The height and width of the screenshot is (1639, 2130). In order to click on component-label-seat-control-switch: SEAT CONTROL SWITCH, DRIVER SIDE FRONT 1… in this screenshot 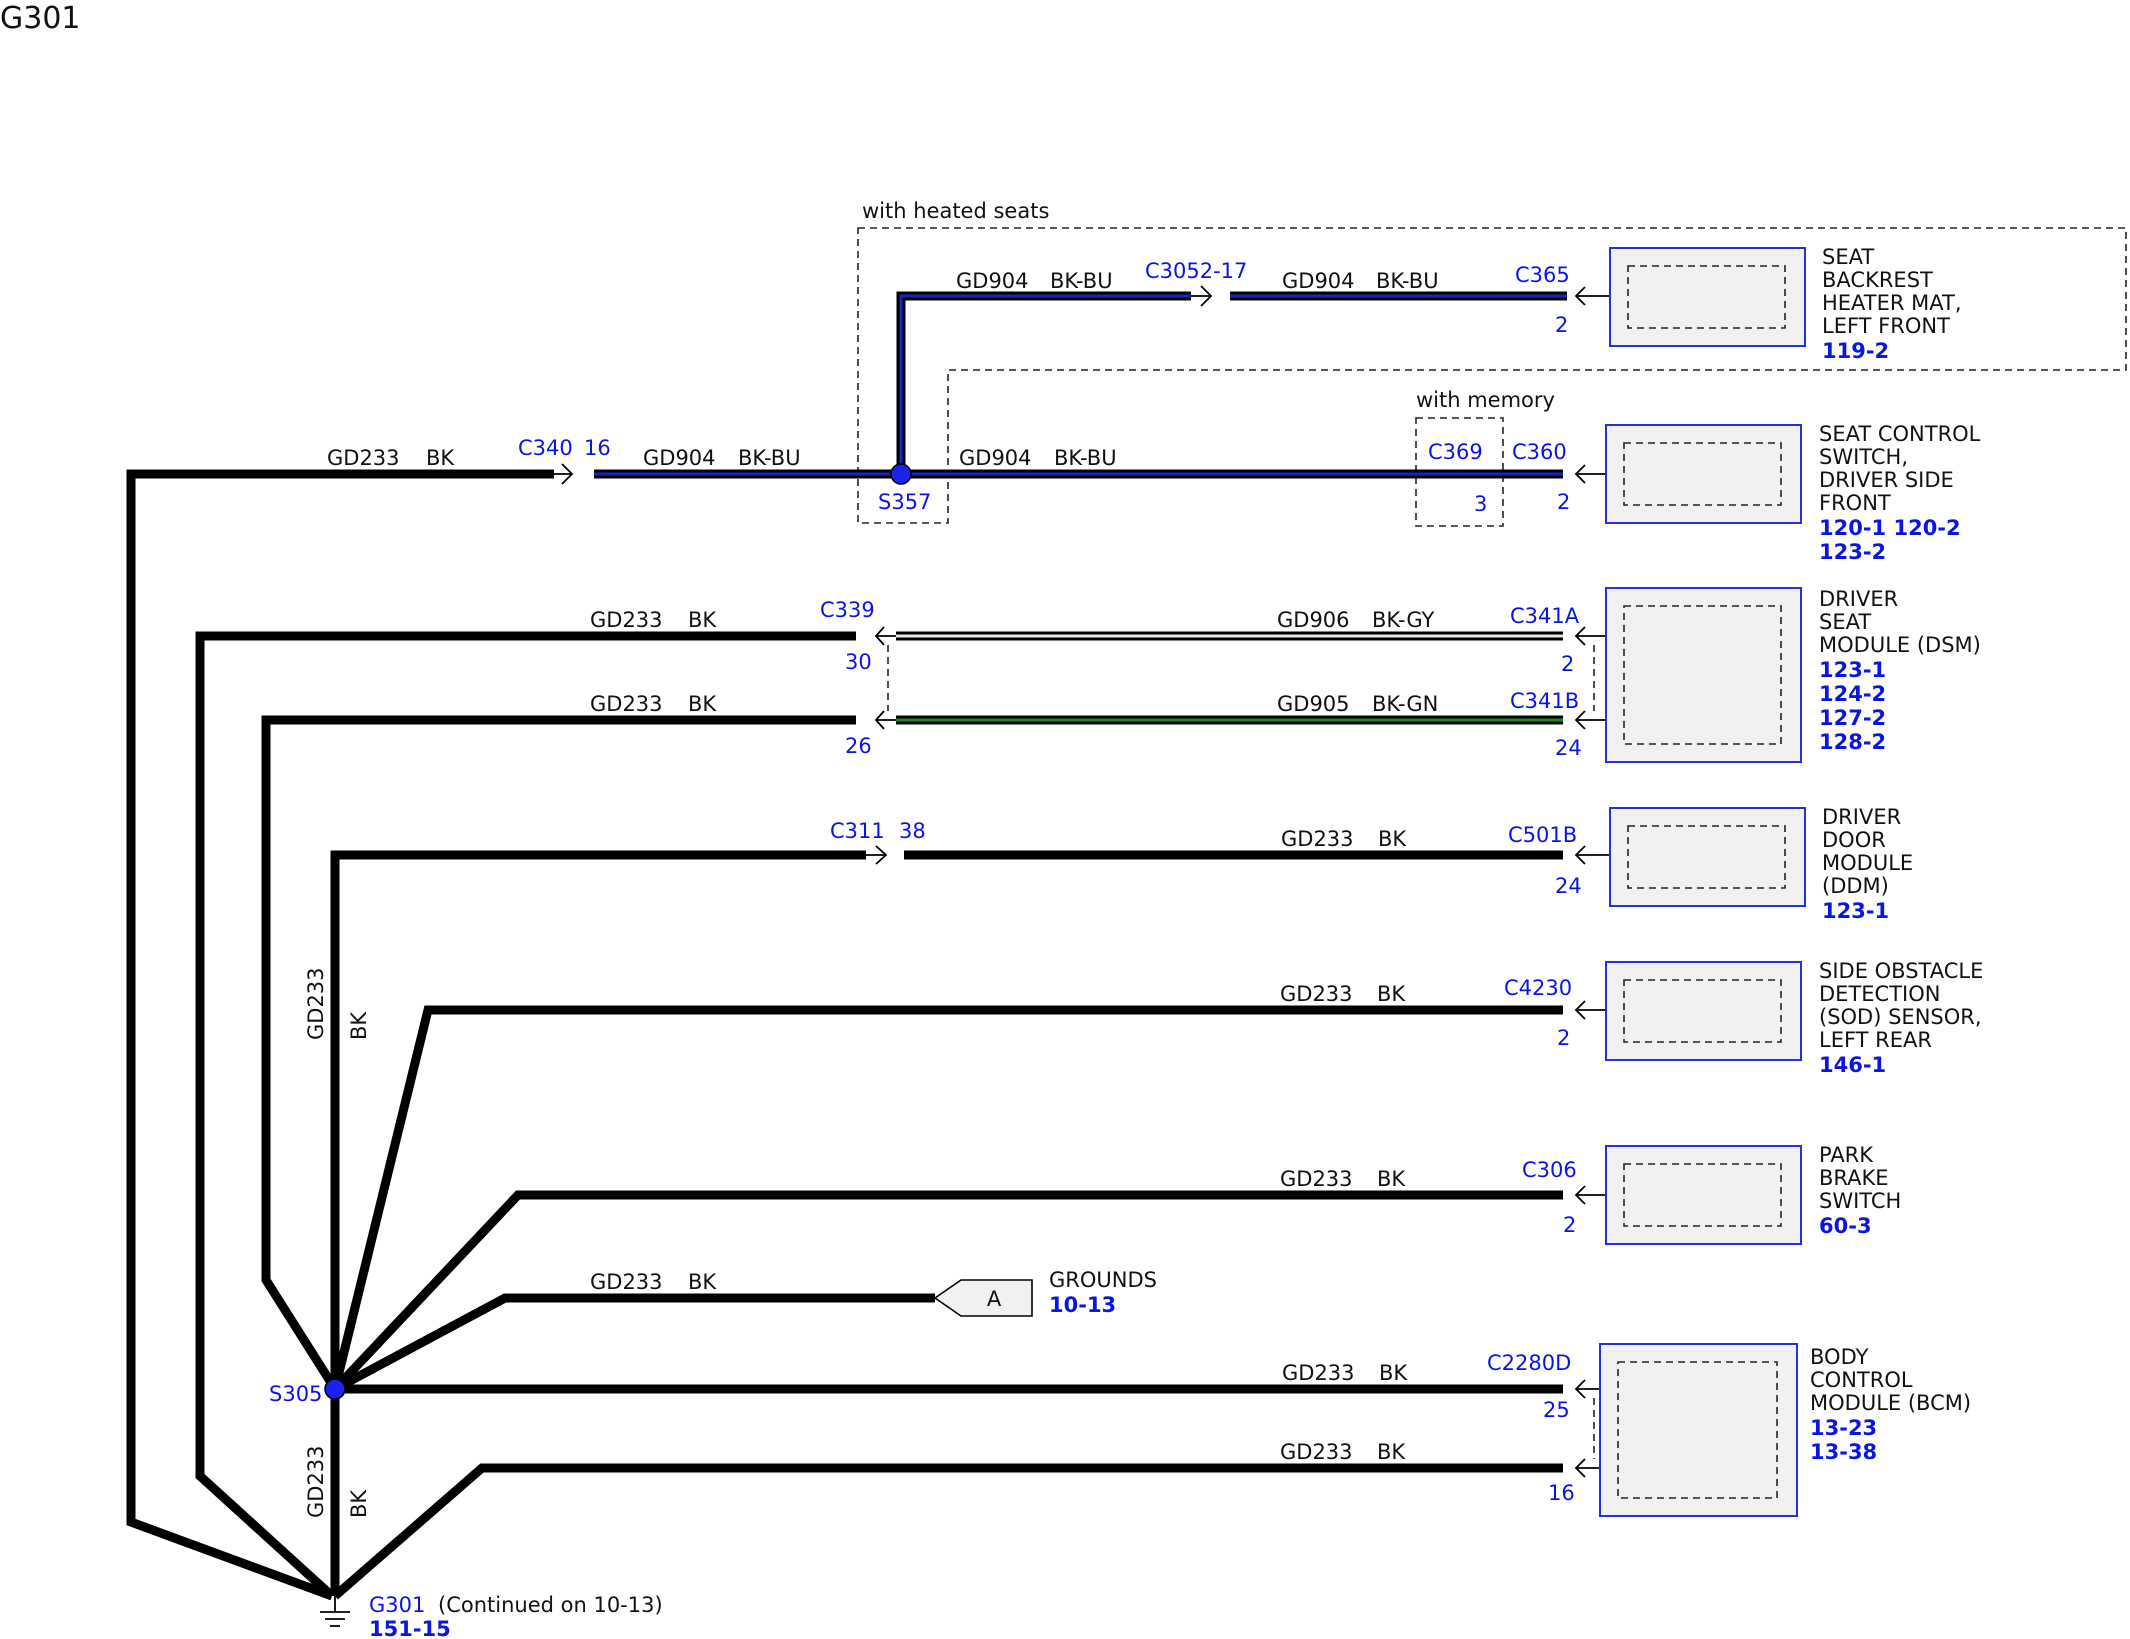, I will do `click(1900, 493)`.